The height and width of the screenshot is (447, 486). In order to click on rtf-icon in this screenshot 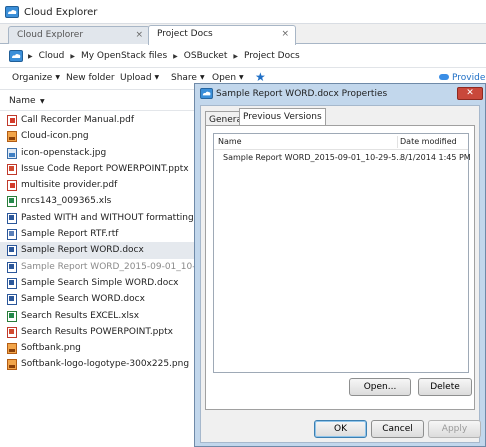, I will do `click(12, 235)`.